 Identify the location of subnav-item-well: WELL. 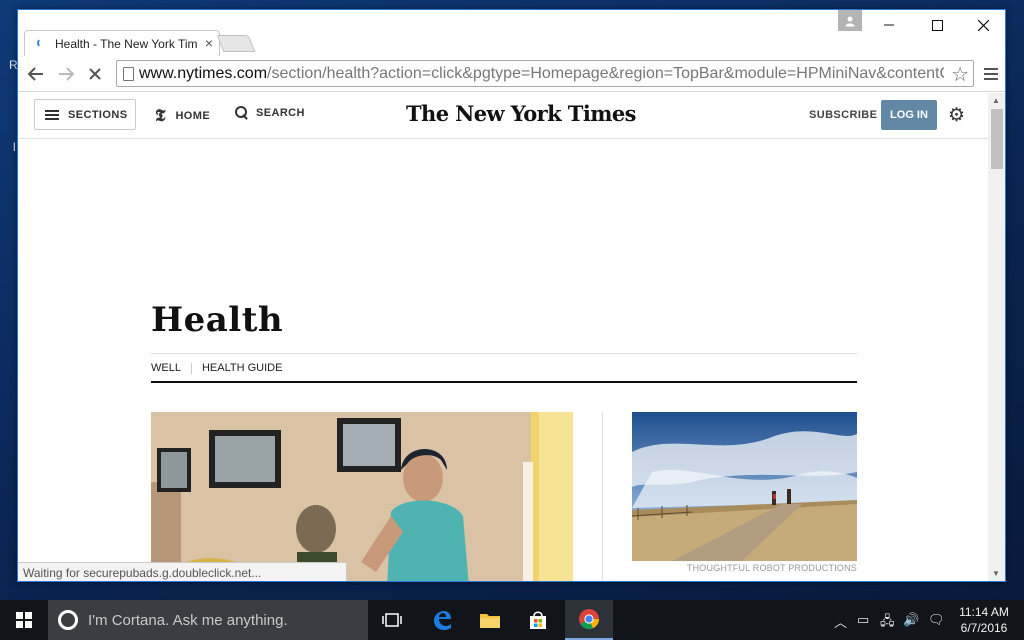
(166, 368).